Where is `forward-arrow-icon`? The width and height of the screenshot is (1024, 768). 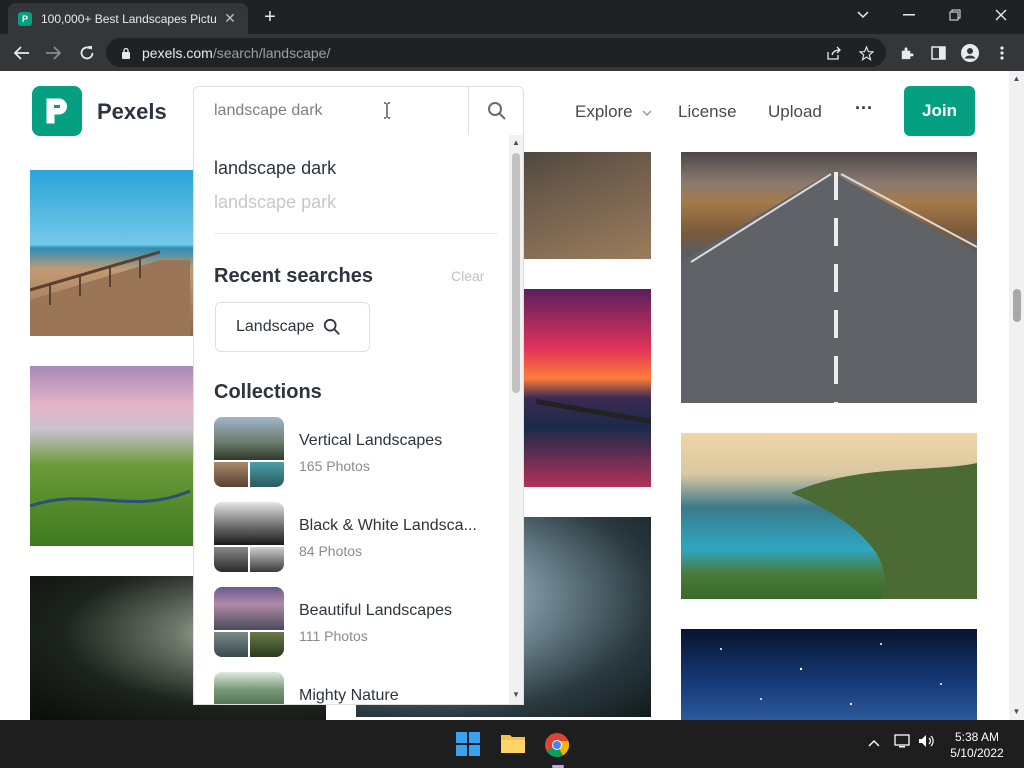
forward-arrow-icon is located at coordinates (53, 53).